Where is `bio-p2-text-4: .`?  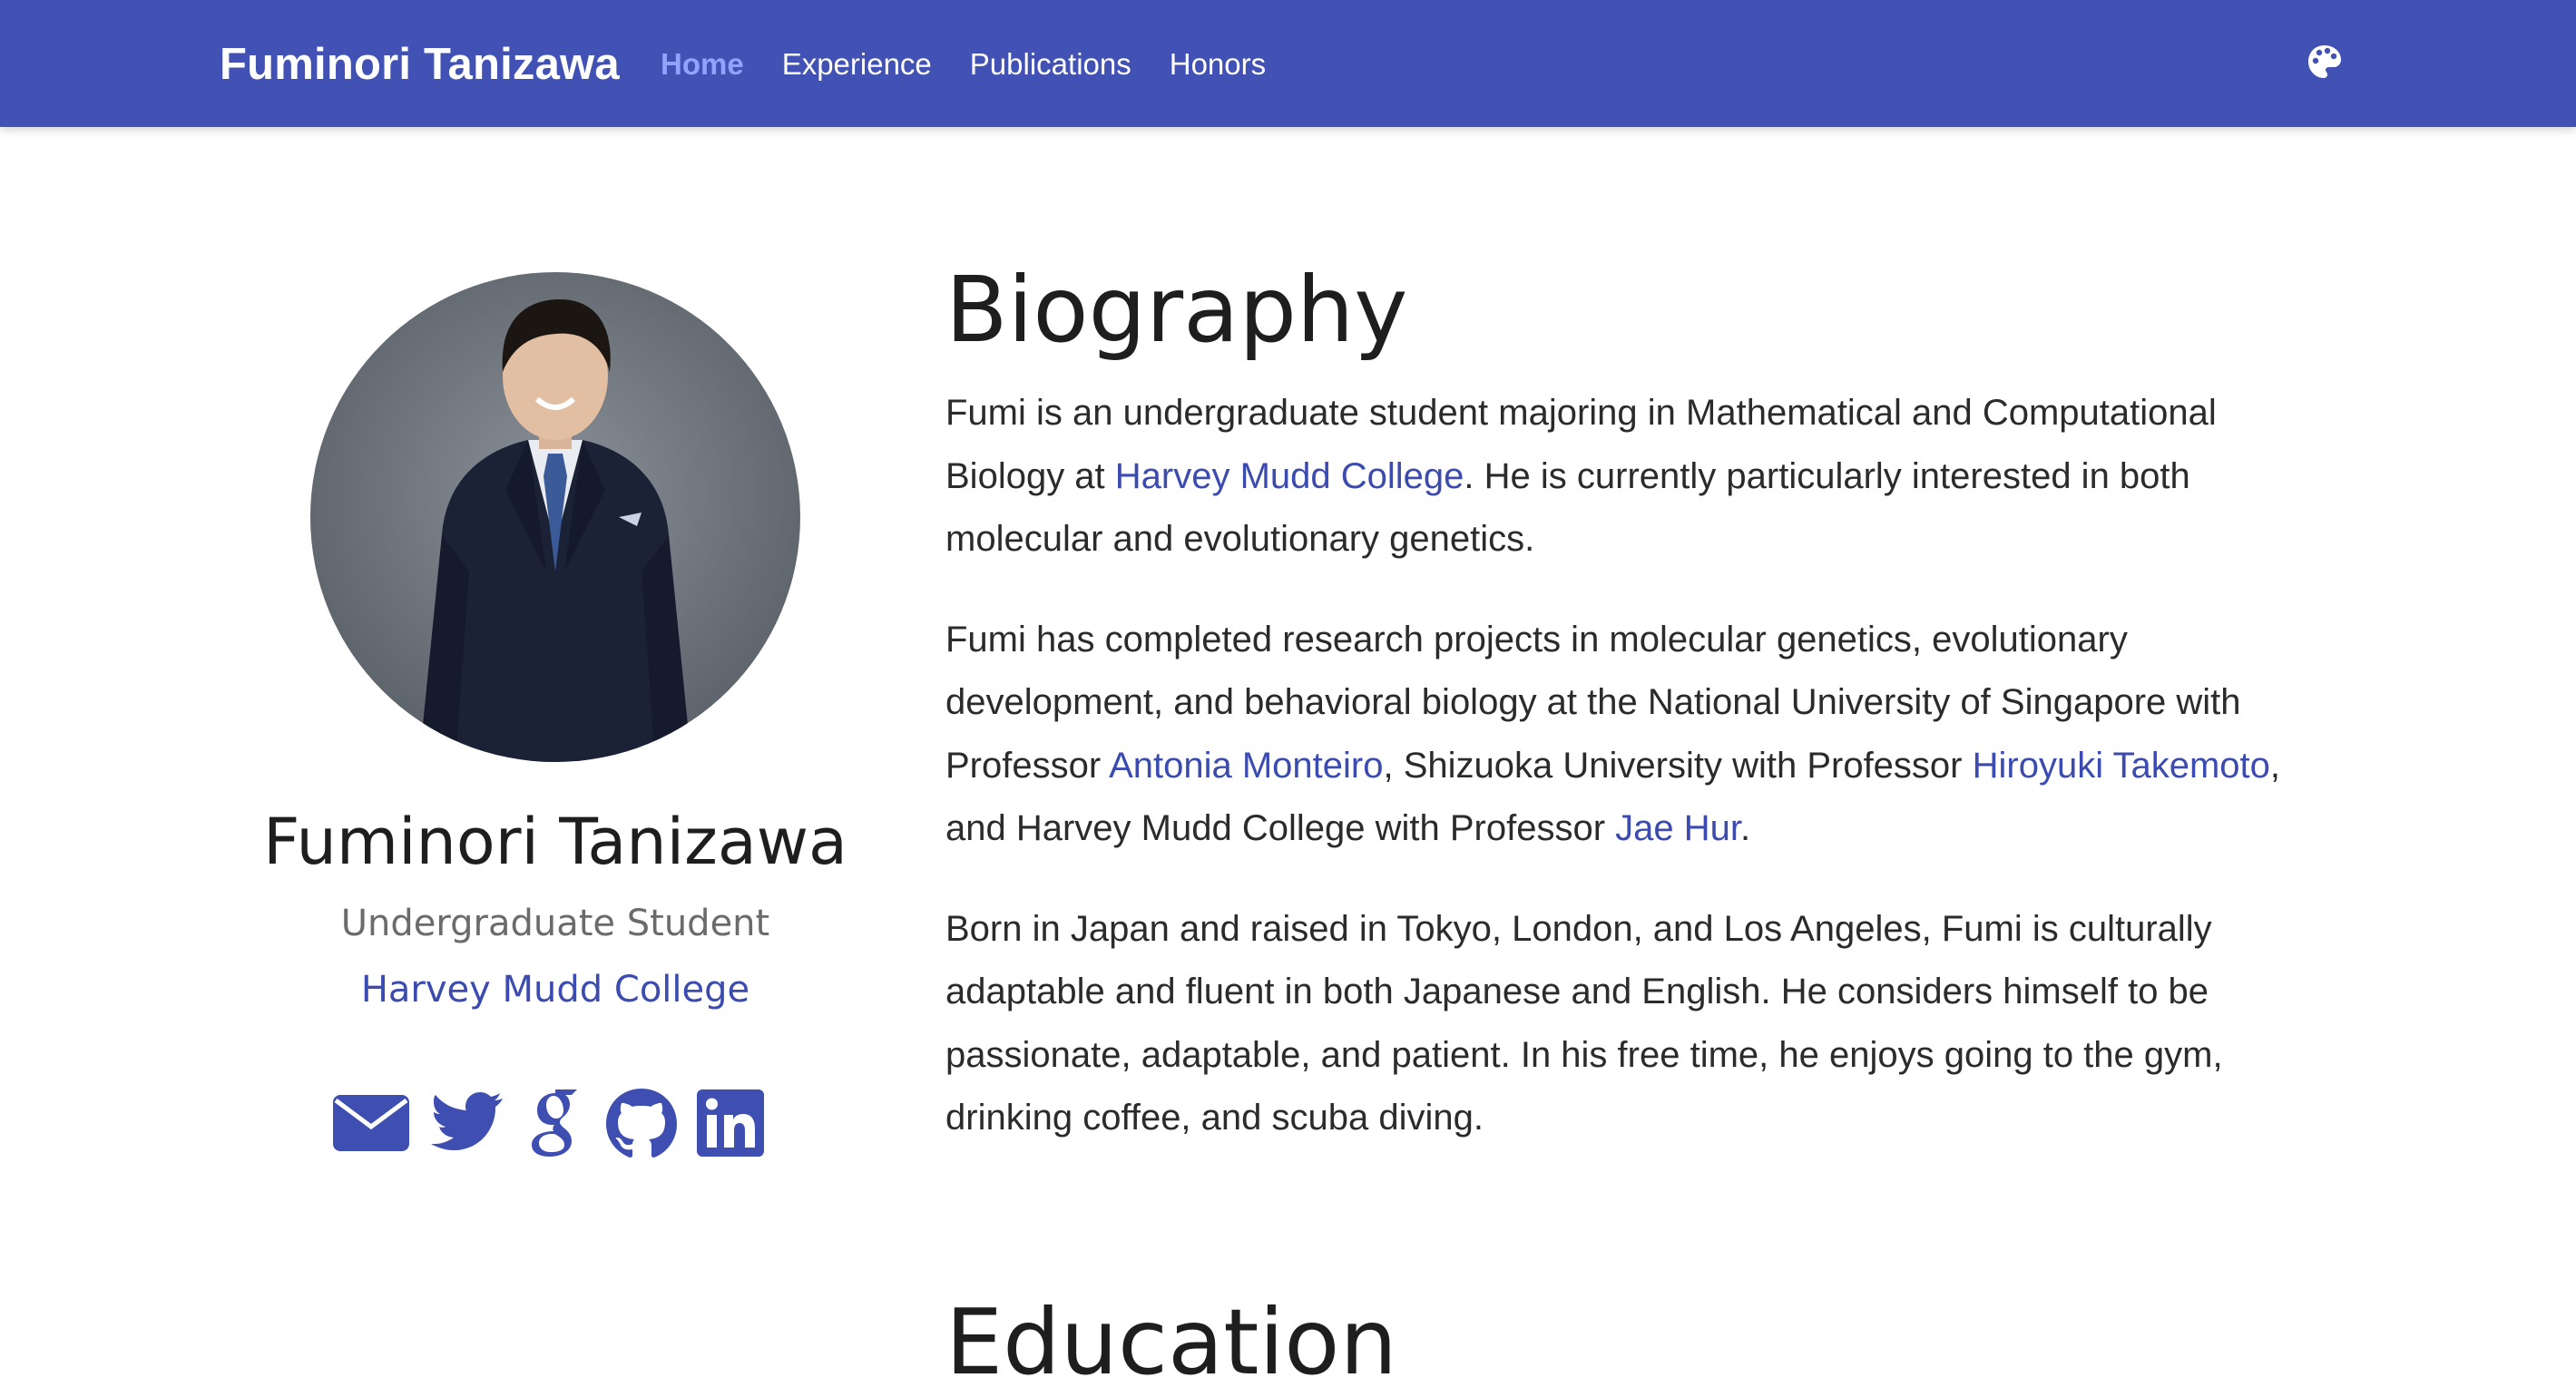
bio-p2-text-4: . is located at coordinates (1745, 828).